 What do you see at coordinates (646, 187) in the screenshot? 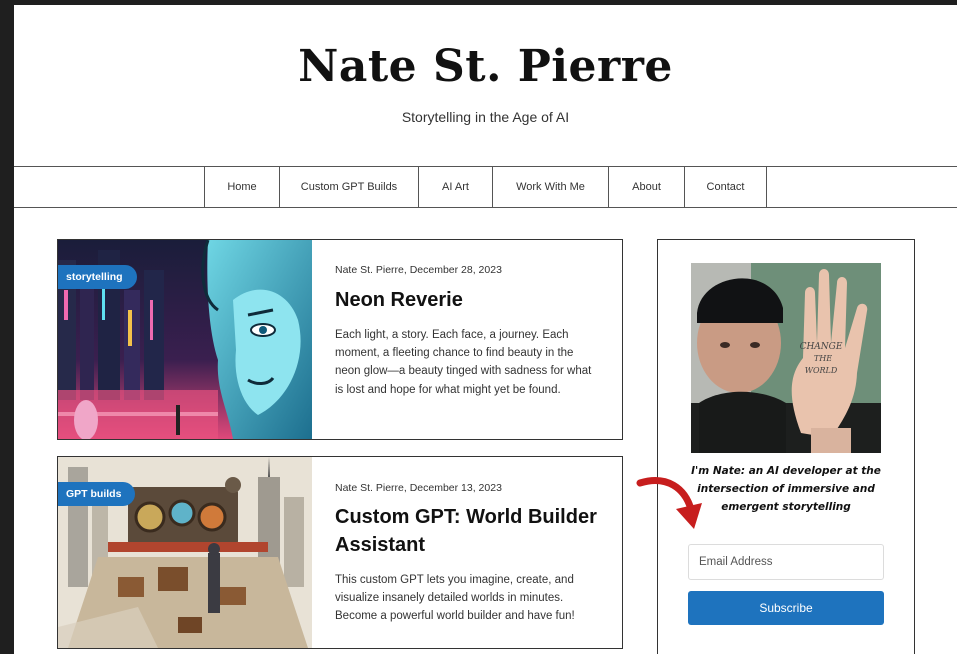
I see `nav-item-about: About` at bounding box center [646, 187].